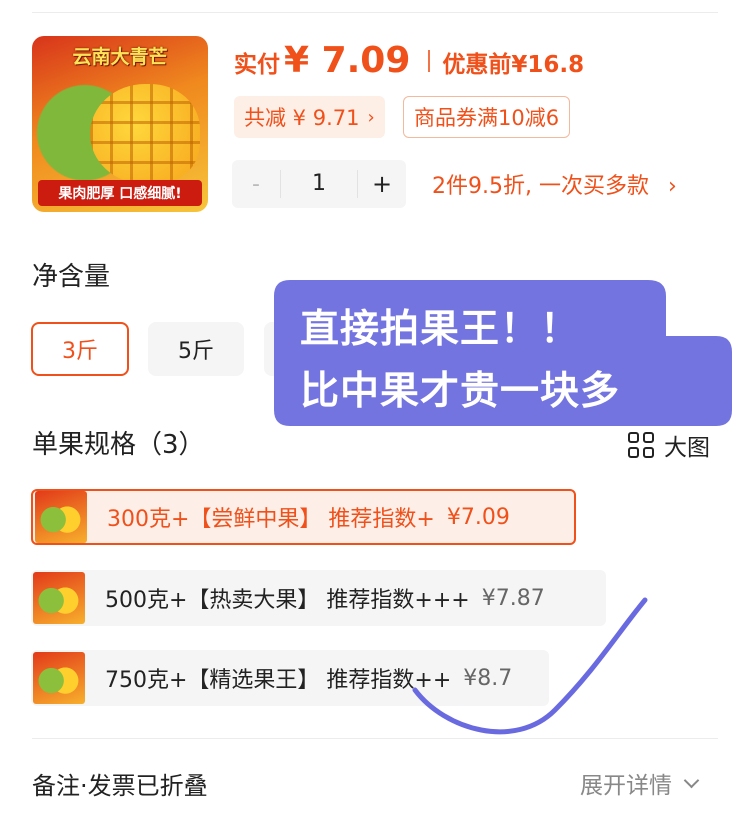 The image size is (750, 818). I want to click on quantity-minus-button: -, so click(256, 184).